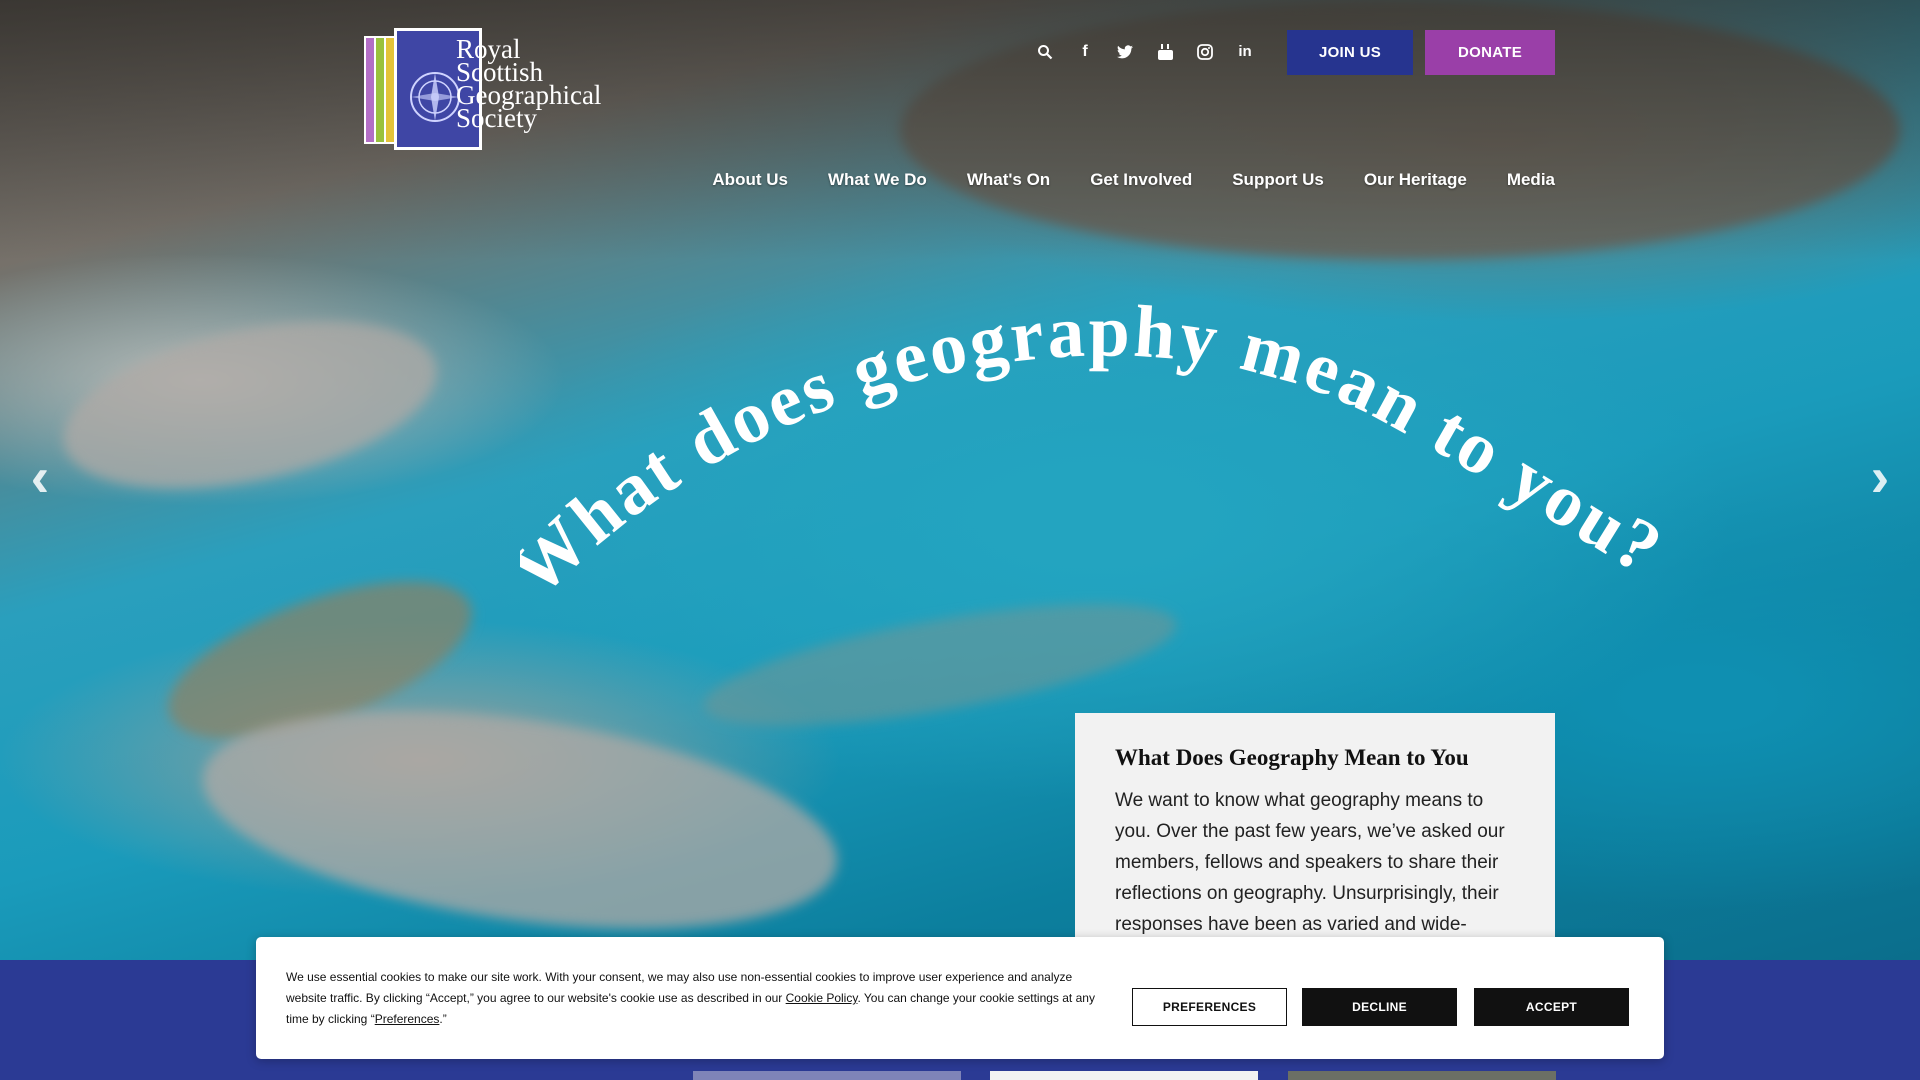 This screenshot has width=1920, height=1080. What do you see at coordinates (1245, 52) in the screenshot?
I see `linkedin-icon: in` at bounding box center [1245, 52].